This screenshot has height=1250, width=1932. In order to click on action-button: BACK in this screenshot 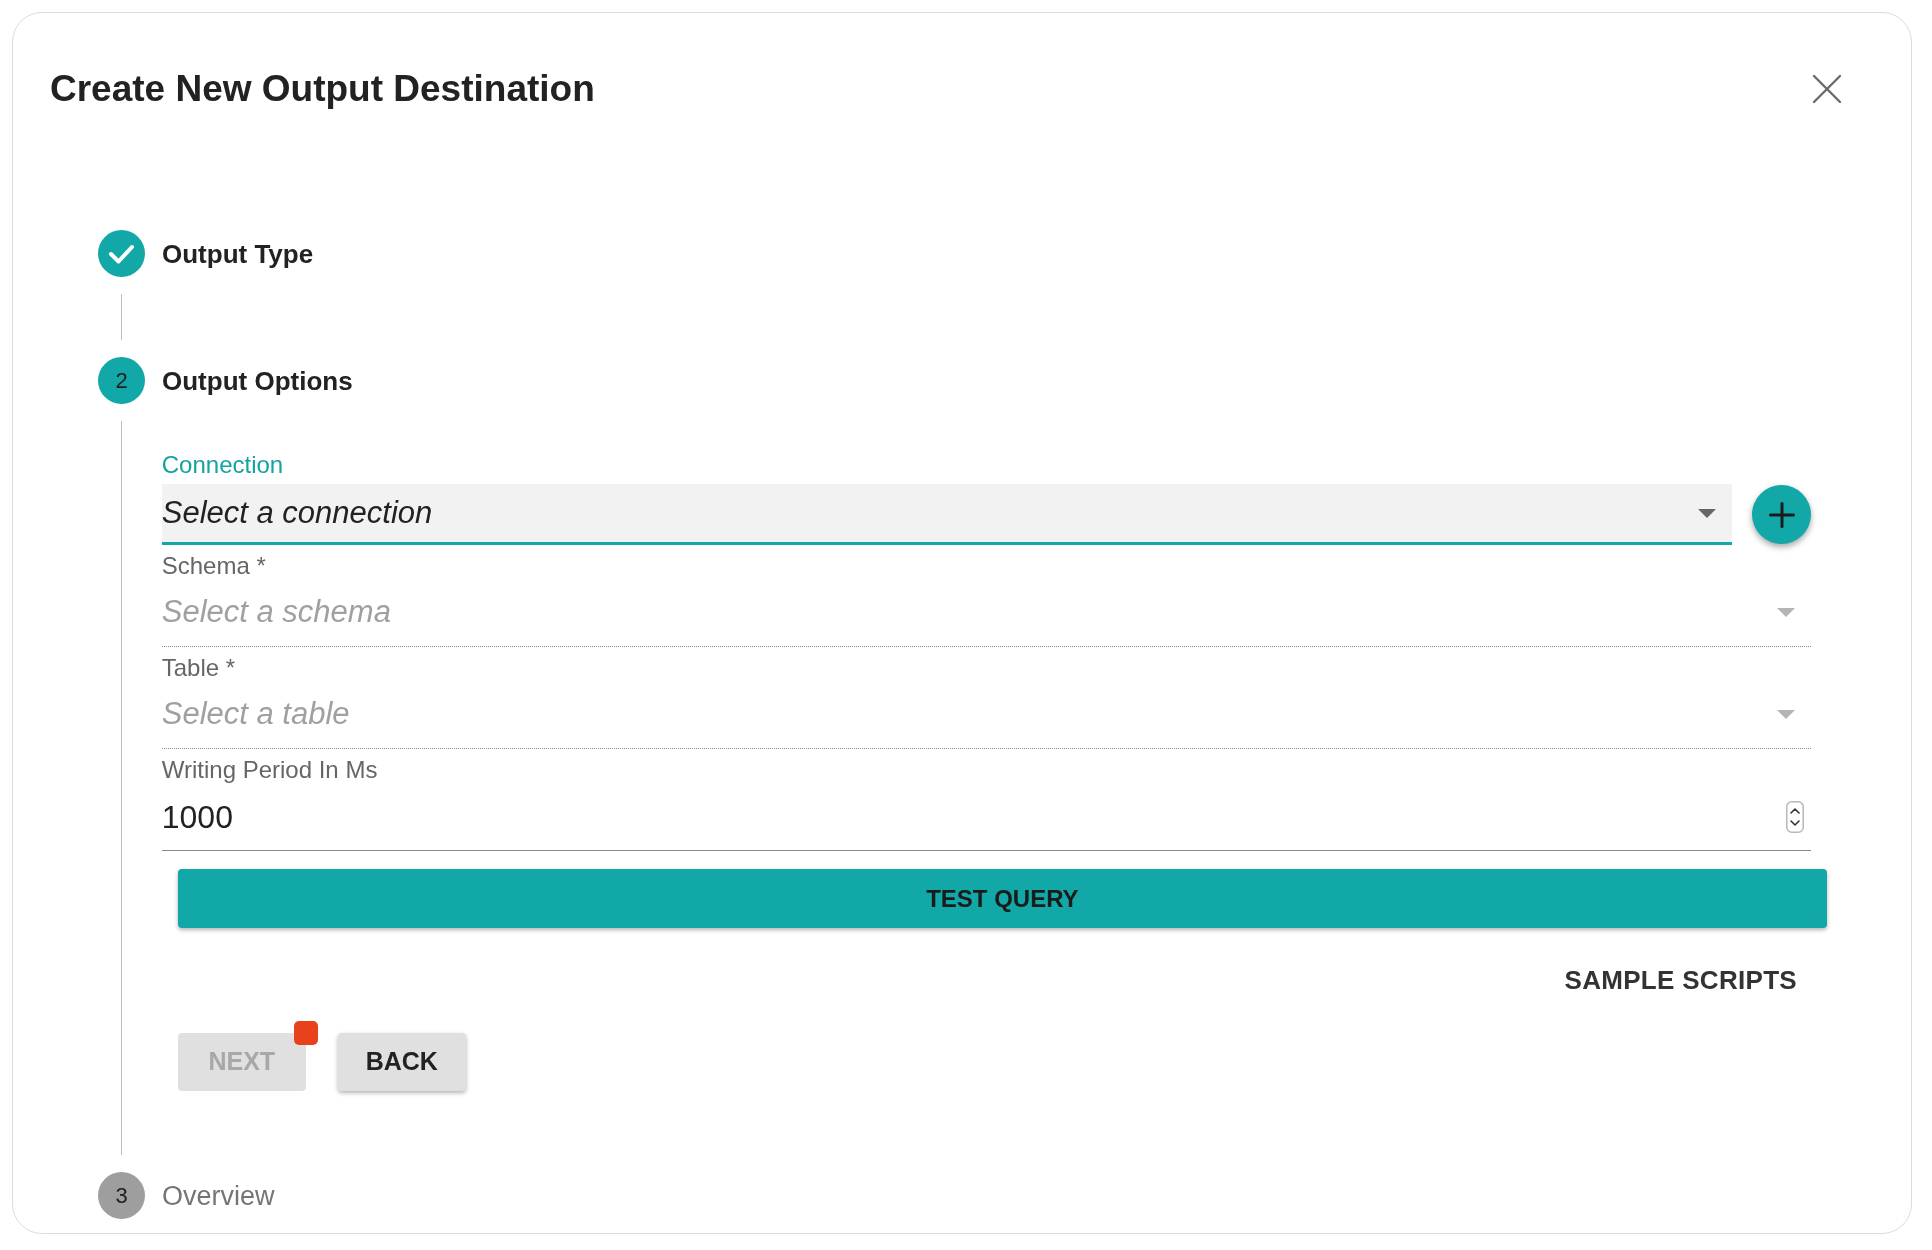, I will do `click(401, 1062)`.